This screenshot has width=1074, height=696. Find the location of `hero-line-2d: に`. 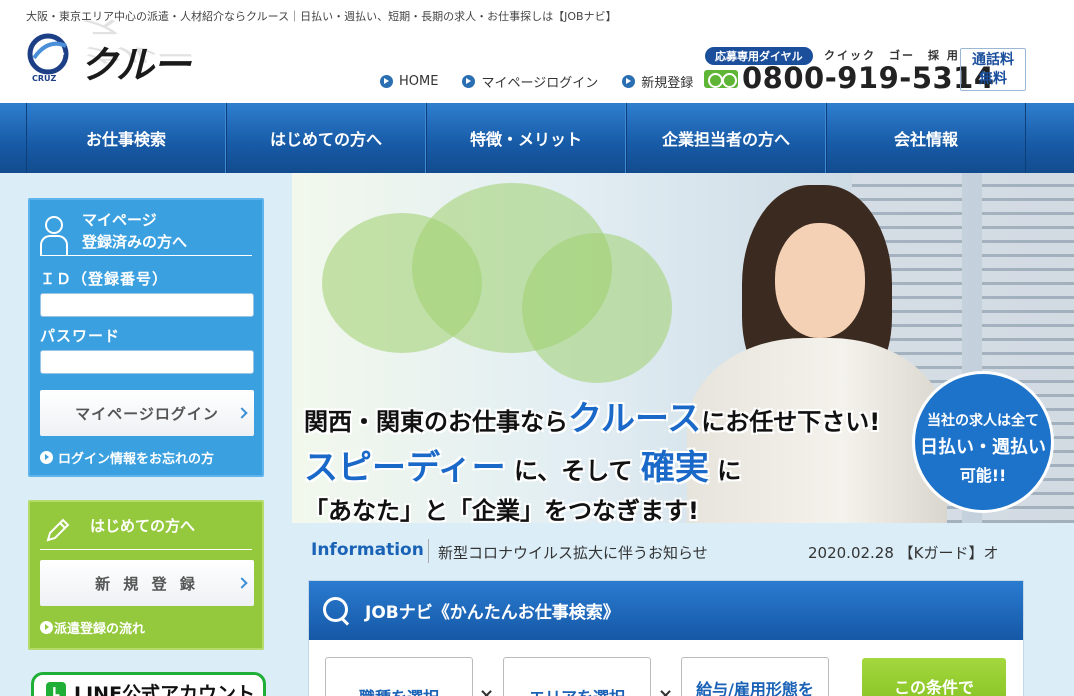

hero-line-2d: に is located at coordinates (729, 471).